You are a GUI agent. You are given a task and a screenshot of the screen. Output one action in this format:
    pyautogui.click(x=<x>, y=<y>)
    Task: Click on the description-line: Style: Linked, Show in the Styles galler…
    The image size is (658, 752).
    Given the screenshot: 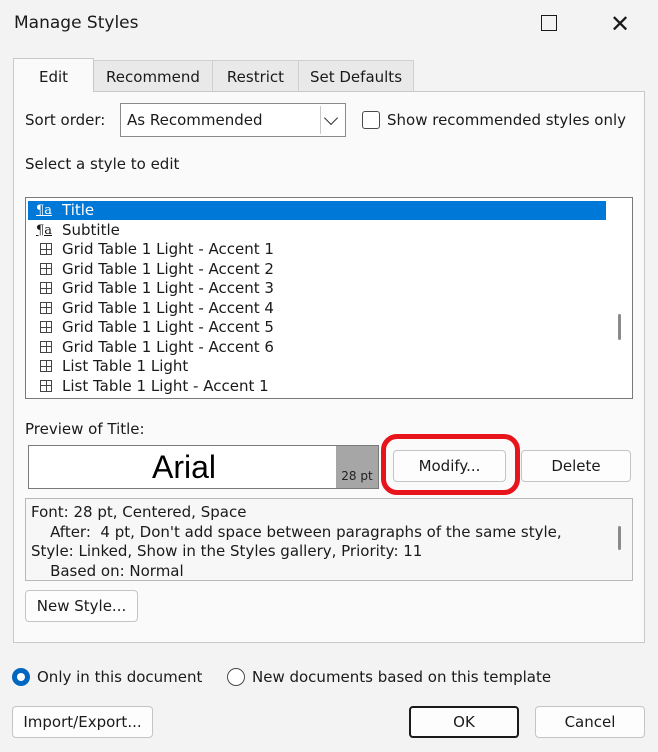 What is the action you would take?
    pyautogui.click(x=227, y=551)
    